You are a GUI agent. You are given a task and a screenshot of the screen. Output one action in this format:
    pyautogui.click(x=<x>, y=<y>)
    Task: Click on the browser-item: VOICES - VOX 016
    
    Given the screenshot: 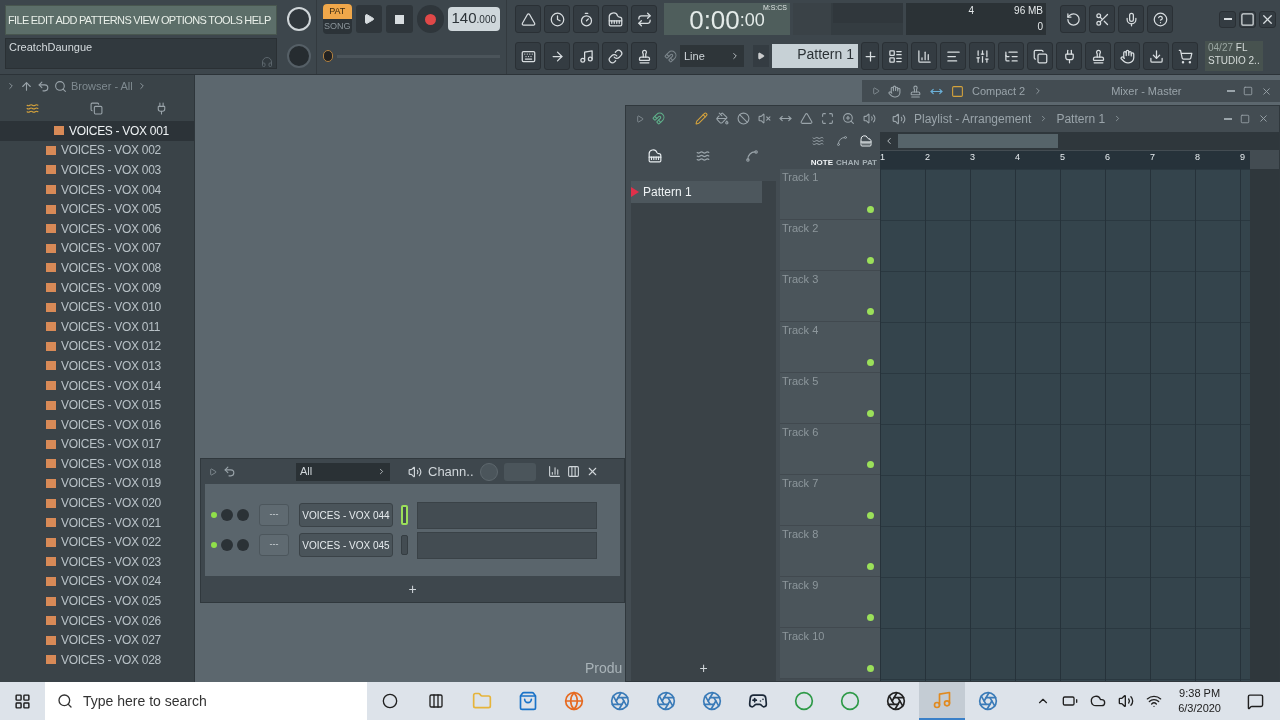 What is the action you would take?
    pyautogui.click(x=97, y=424)
    